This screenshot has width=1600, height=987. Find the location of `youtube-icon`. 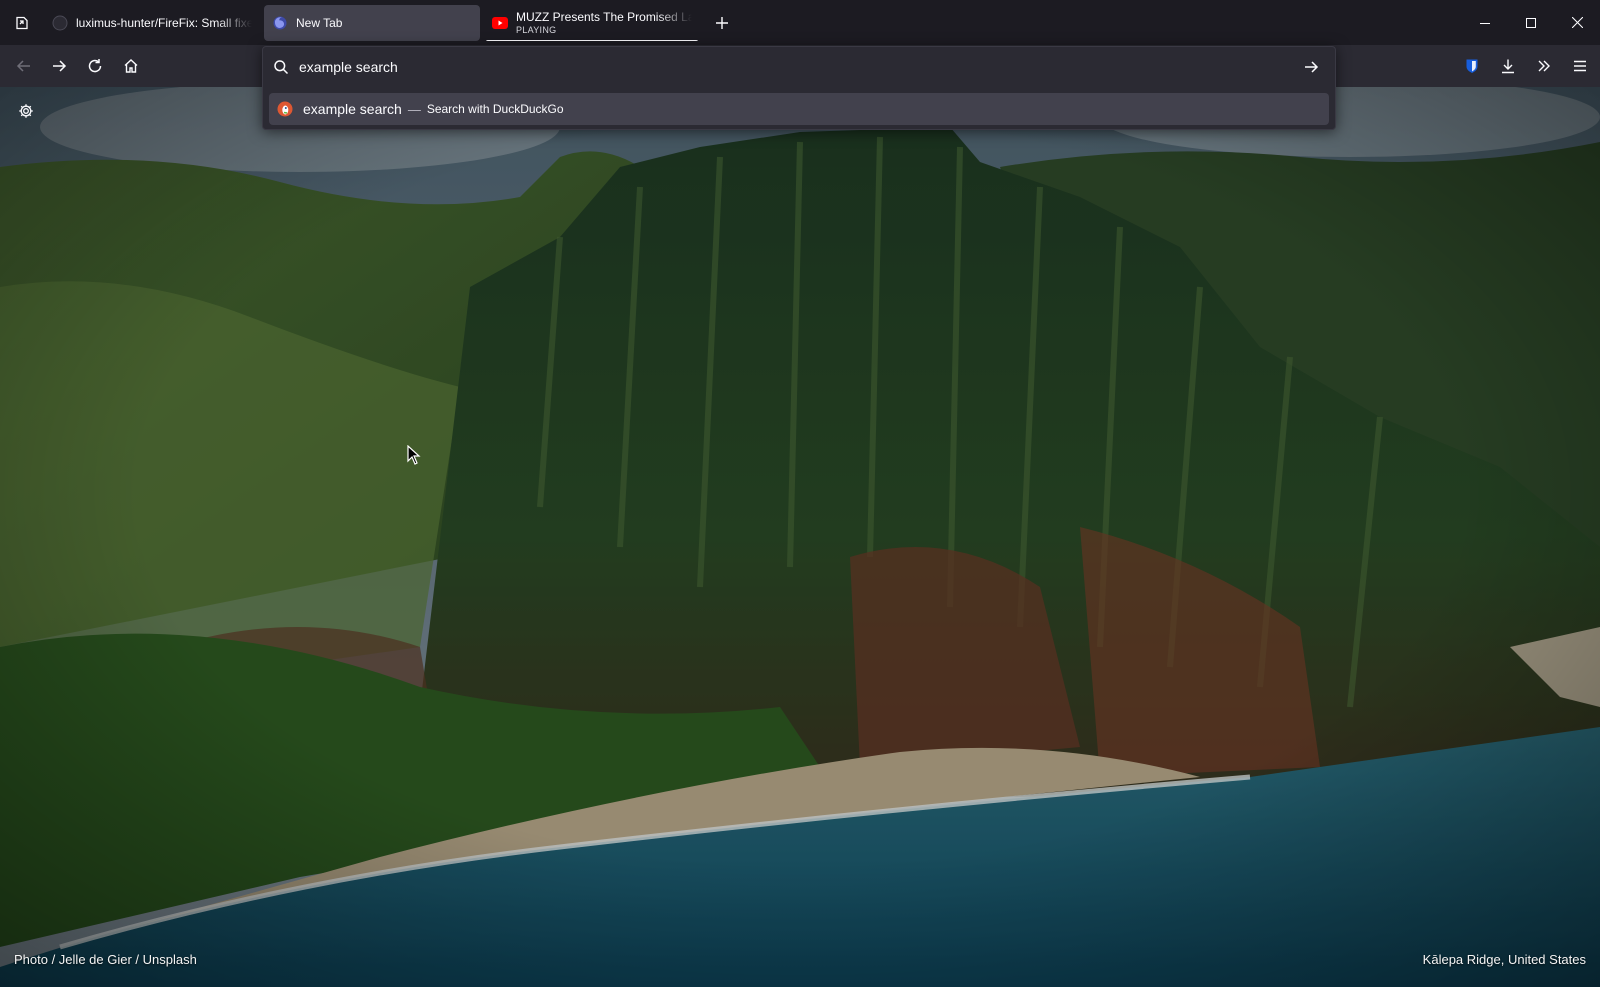

youtube-icon is located at coordinates (500, 23).